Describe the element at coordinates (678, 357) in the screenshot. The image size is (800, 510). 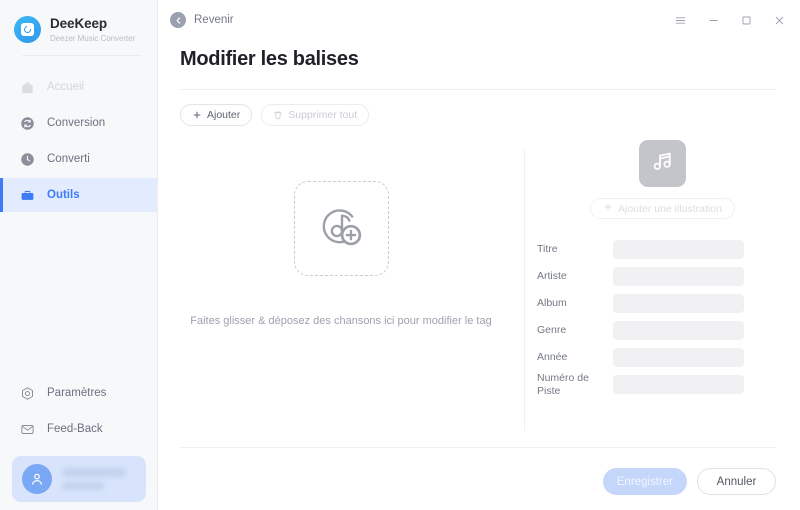
I see `annee-input` at that location.